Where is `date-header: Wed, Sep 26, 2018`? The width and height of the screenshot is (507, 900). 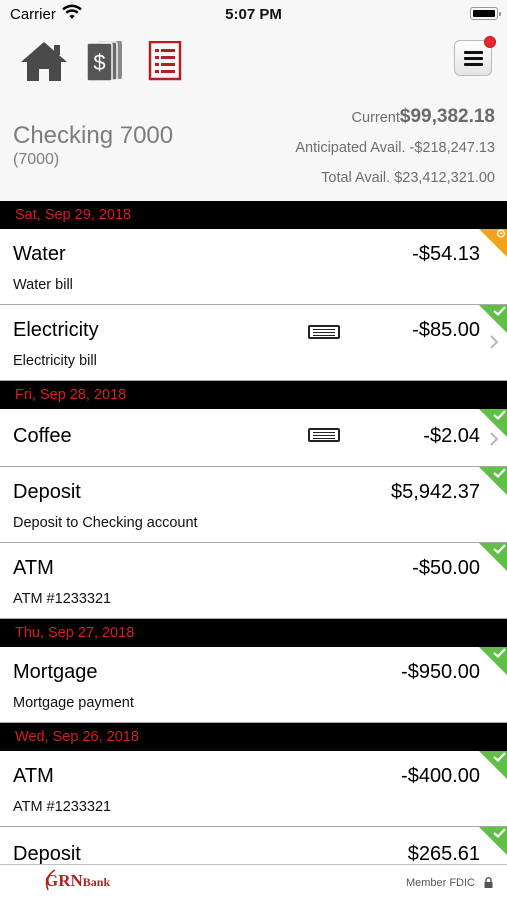 date-header: Wed, Sep 26, 2018 is located at coordinates (253, 737).